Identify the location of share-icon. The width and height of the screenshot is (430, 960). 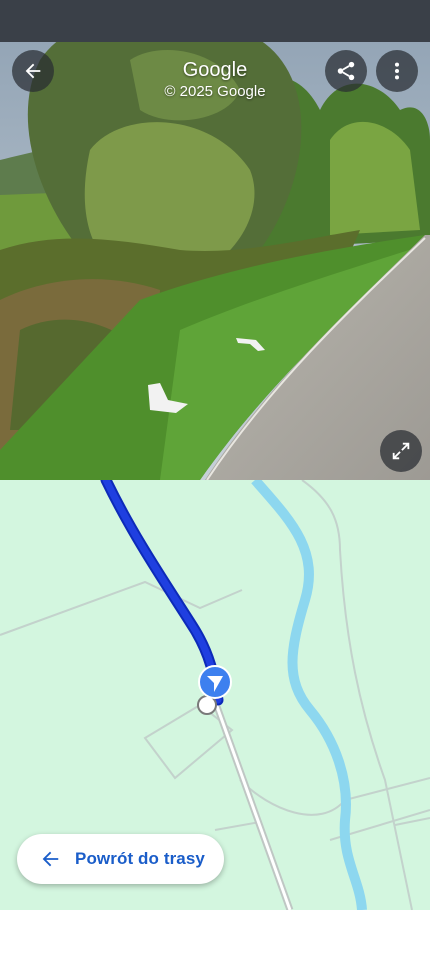
(346, 71).